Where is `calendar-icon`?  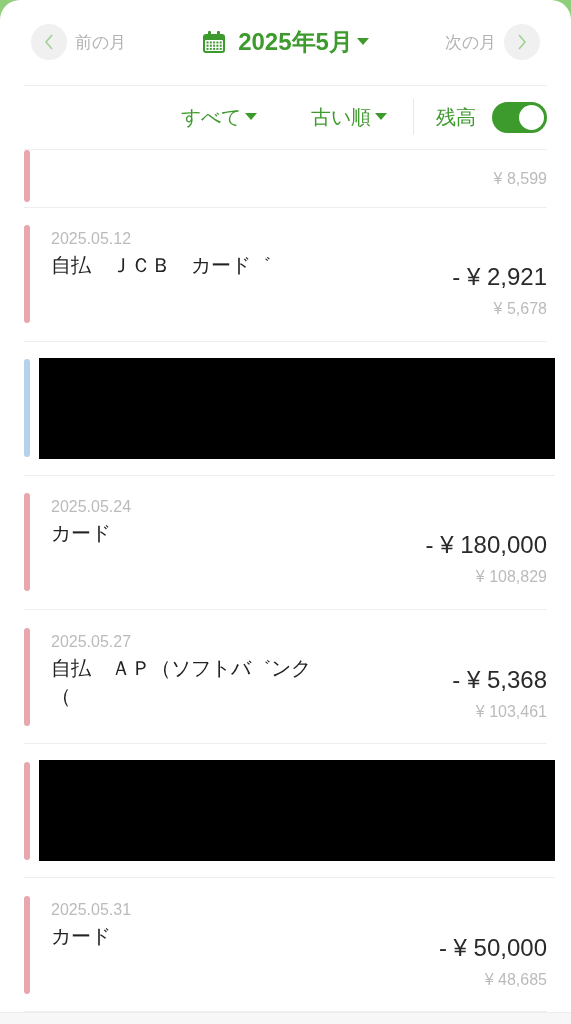
calendar-icon is located at coordinates (214, 42).